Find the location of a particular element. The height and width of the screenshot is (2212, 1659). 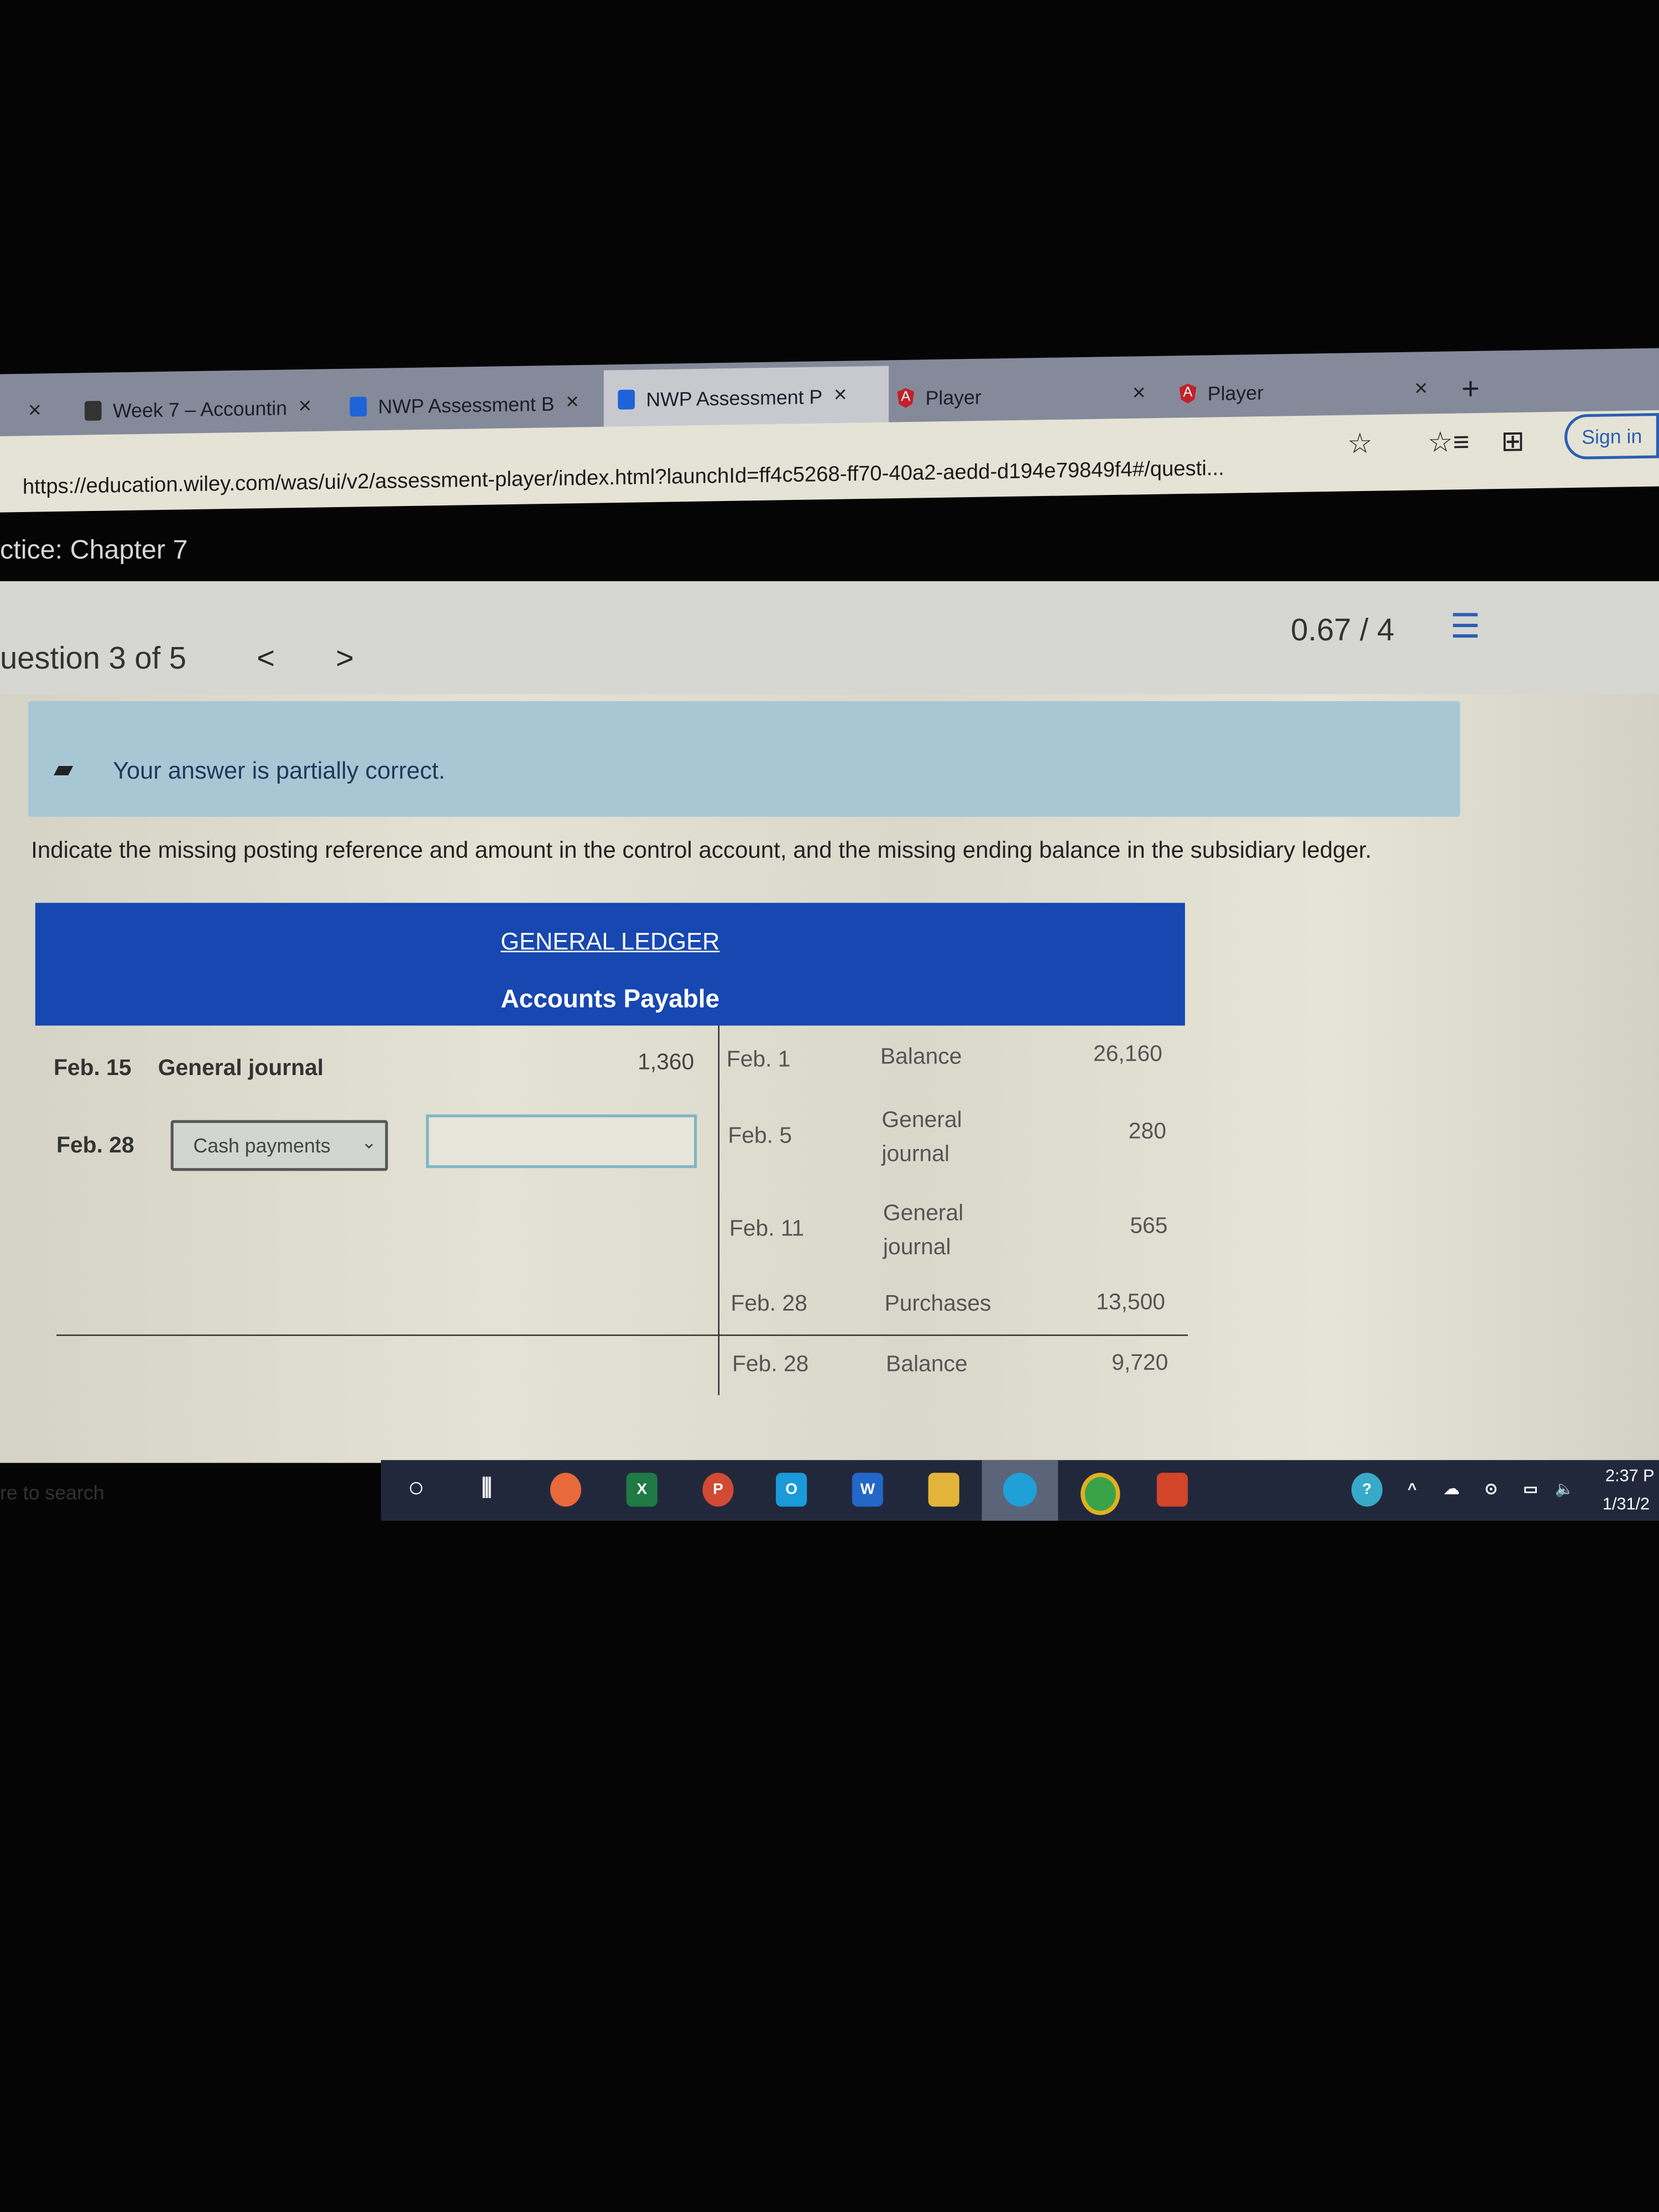

total-line is located at coordinates (622, 1335).